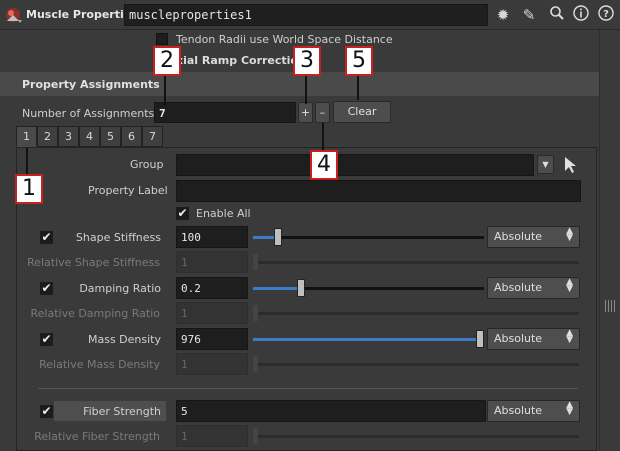  What do you see at coordinates (323, 136) in the screenshot?
I see `callout-4-pointer` at bounding box center [323, 136].